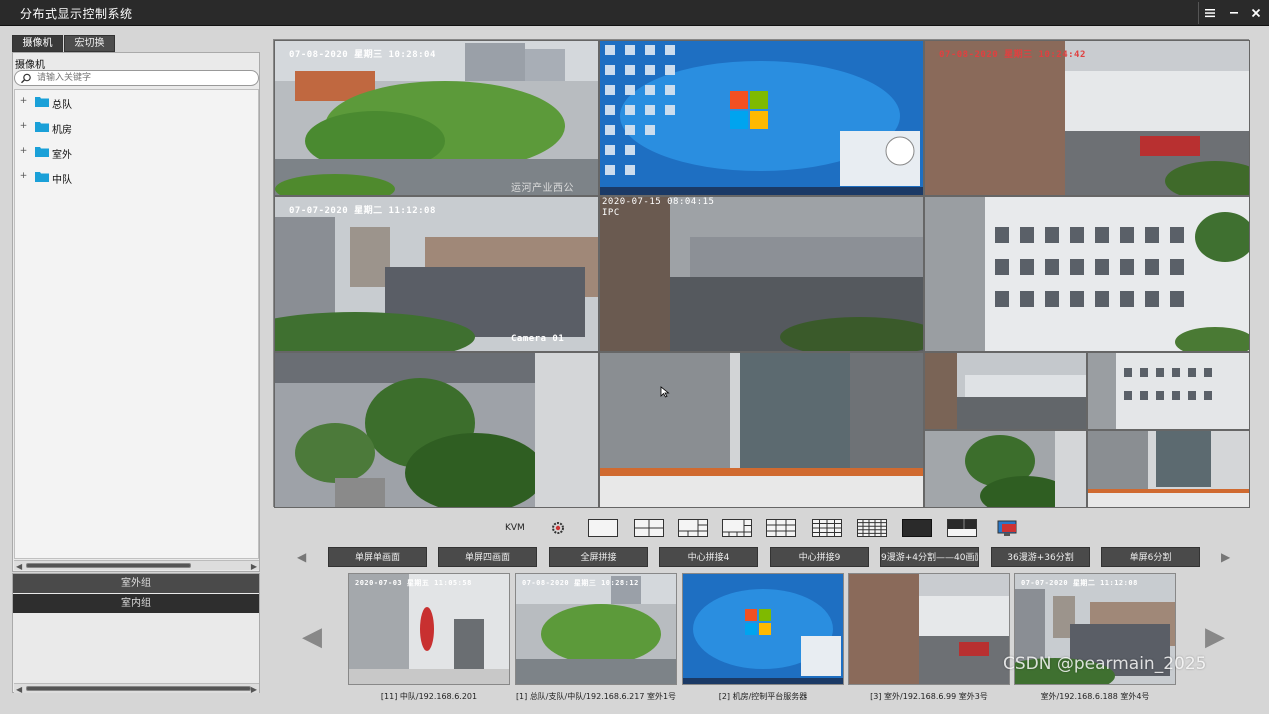  I want to click on layout-4x4-icon, so click(827, 528).